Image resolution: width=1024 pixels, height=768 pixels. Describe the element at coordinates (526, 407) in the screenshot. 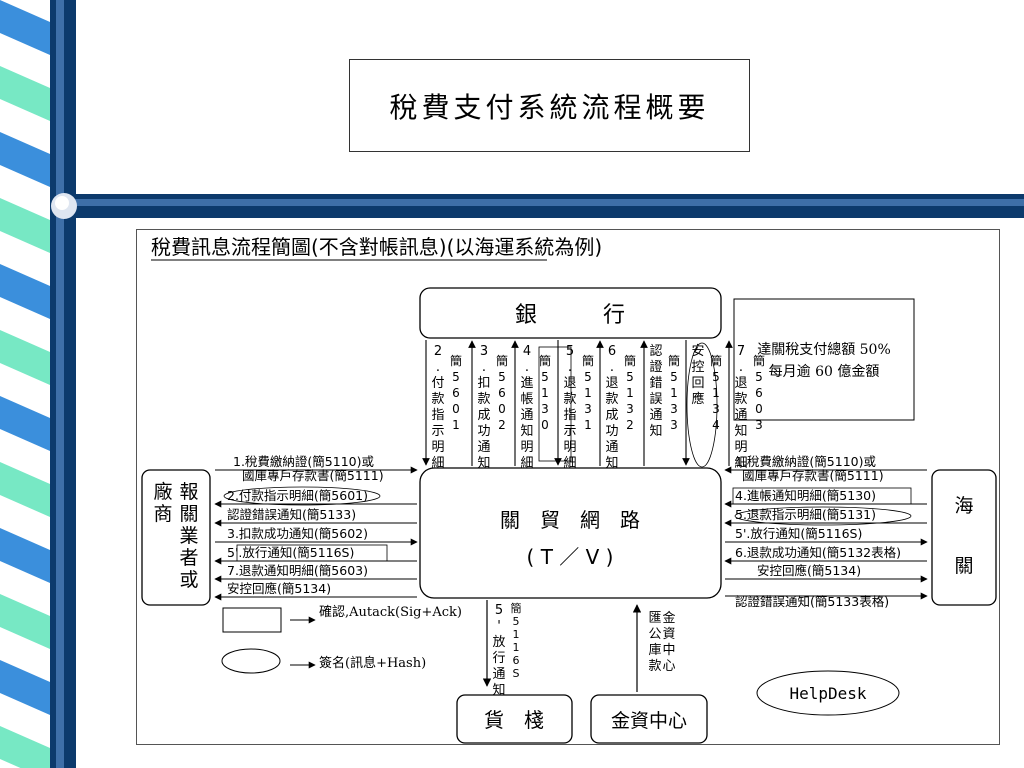

I see `bank-message-label: 4 .進帳通知明細` at that location.